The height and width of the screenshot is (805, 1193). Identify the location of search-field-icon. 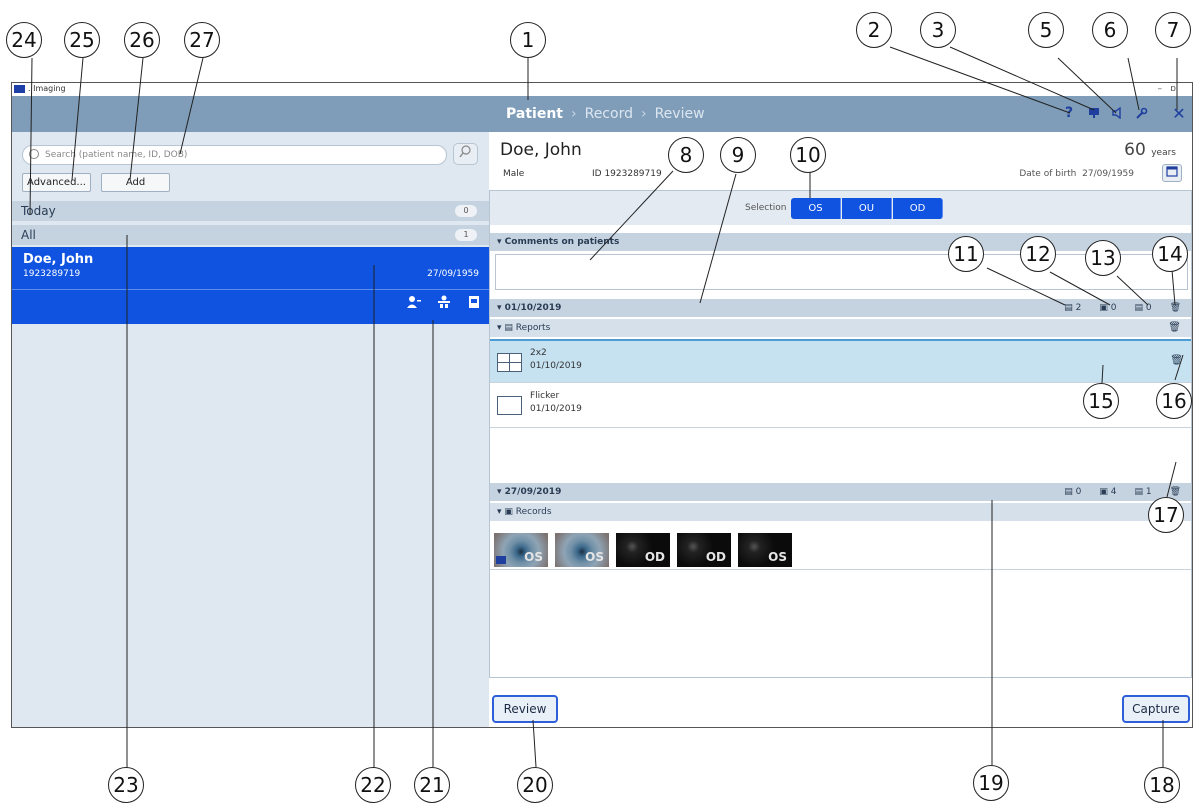
(32, 155).